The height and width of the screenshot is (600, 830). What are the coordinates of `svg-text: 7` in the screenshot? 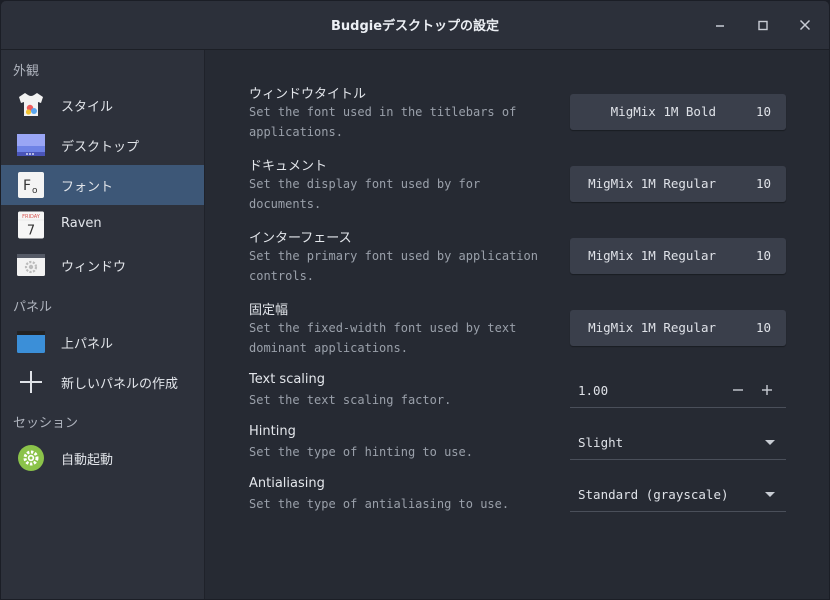 It's located at (31, 231).